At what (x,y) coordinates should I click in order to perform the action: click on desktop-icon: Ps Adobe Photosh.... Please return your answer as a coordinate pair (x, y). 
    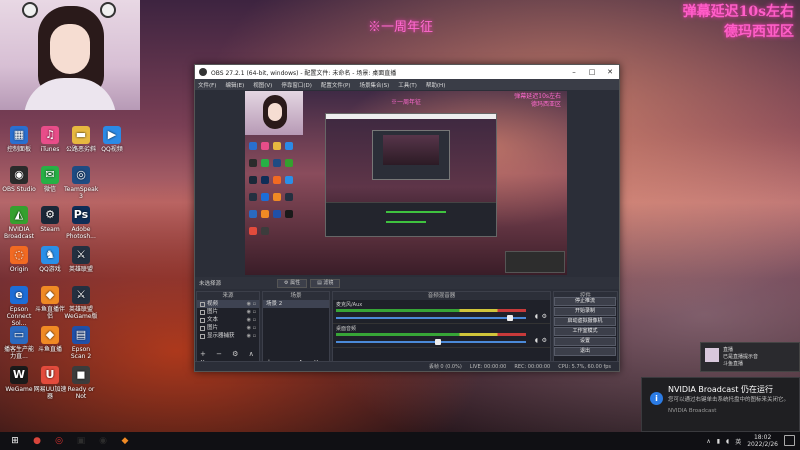
    Looking at the image, I should click on (81, 226).